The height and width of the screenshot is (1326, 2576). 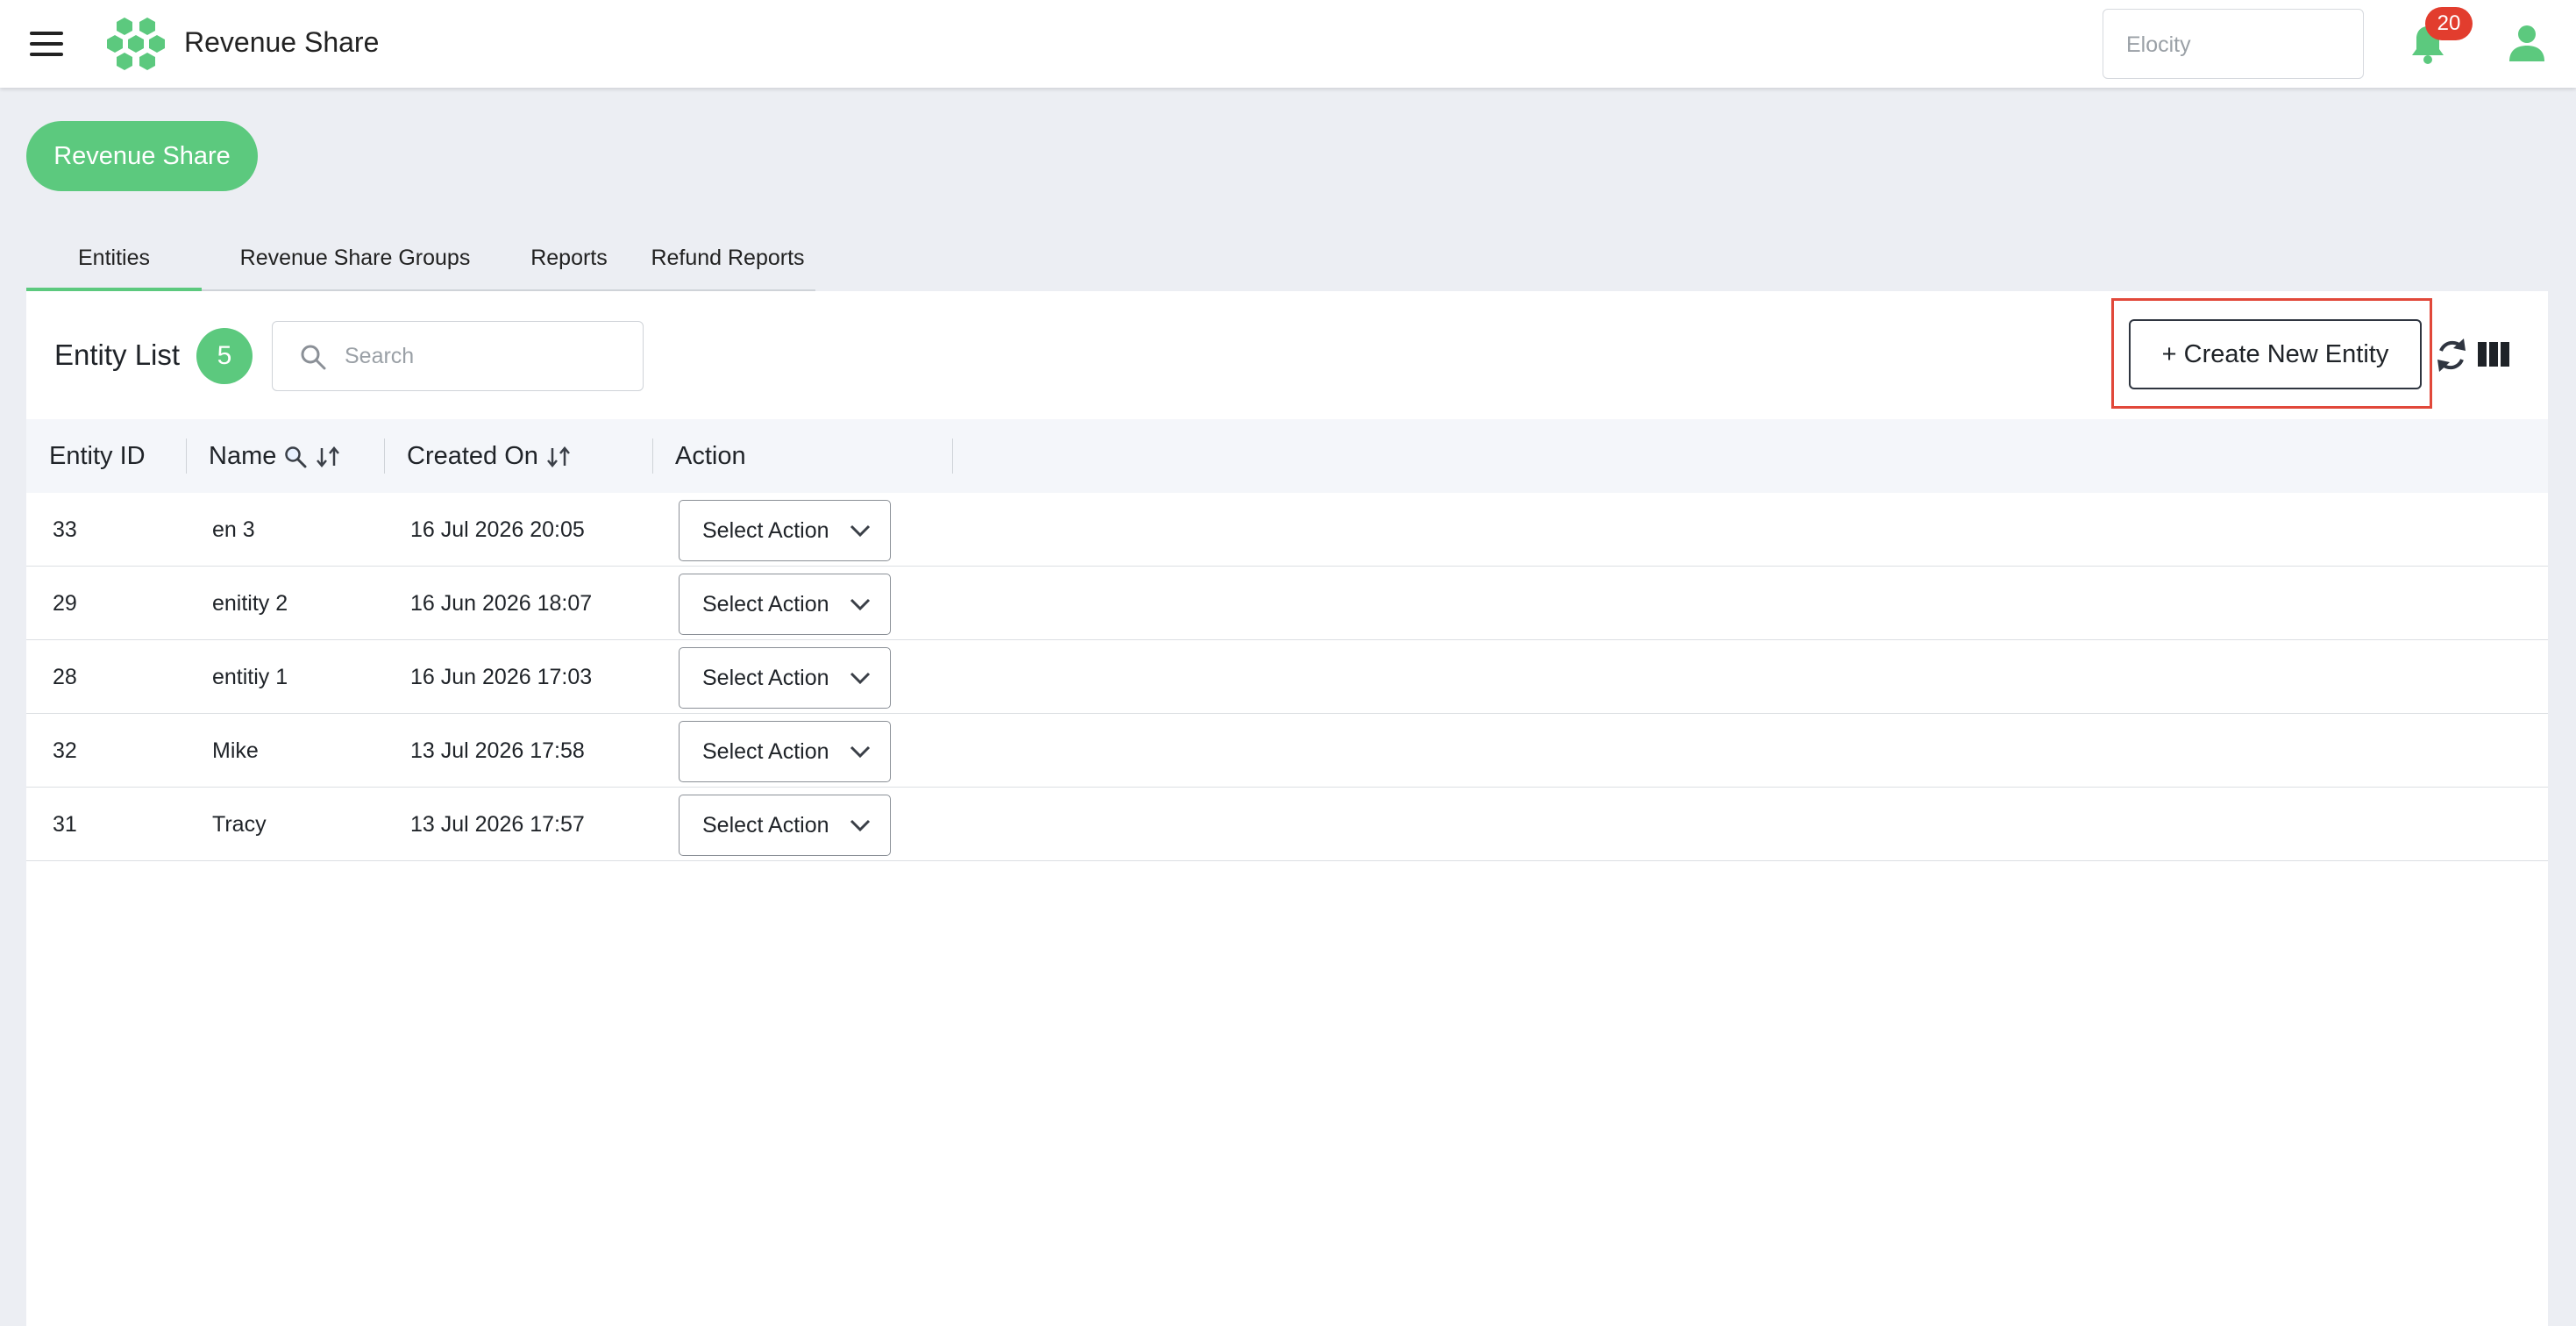 What do you see at coordinates (65, 824) in the screenshot?
I see `cell-entity-id: 31` at bounding box center [65, 824].